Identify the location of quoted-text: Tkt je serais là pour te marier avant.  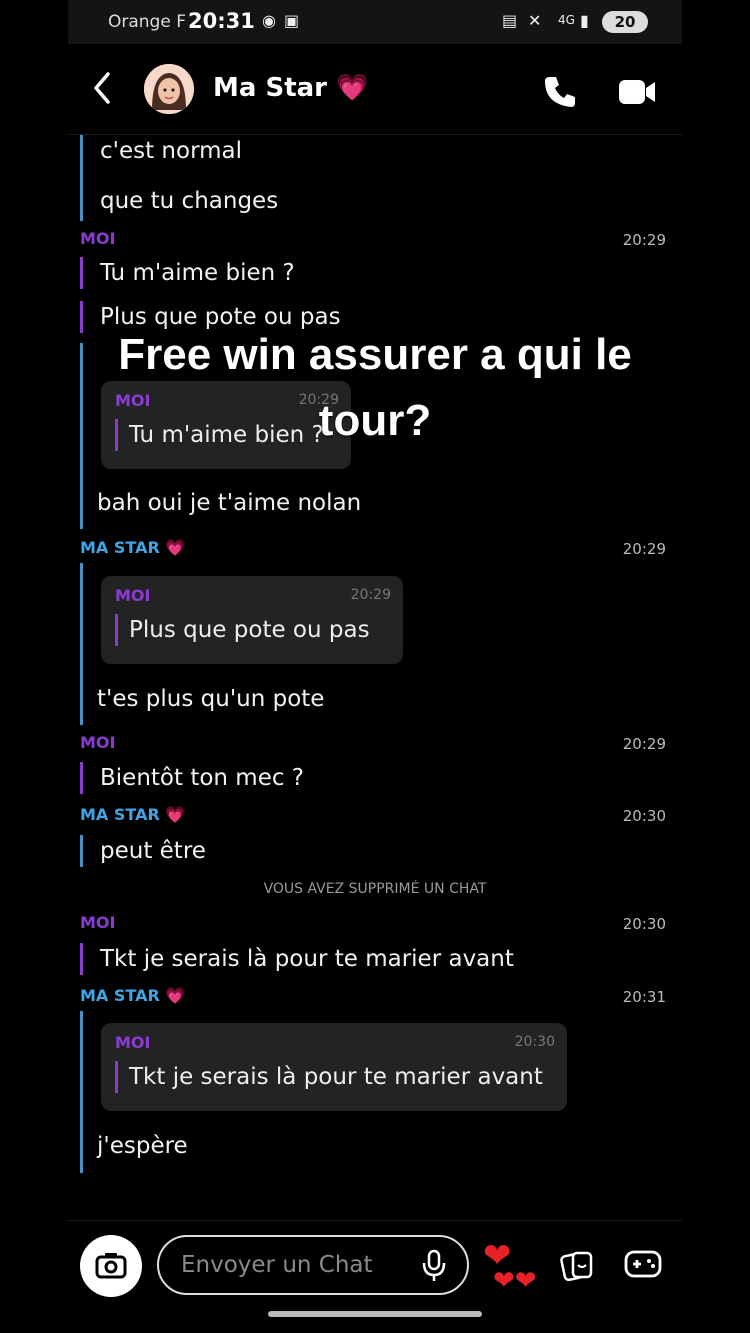
(329, 1077).